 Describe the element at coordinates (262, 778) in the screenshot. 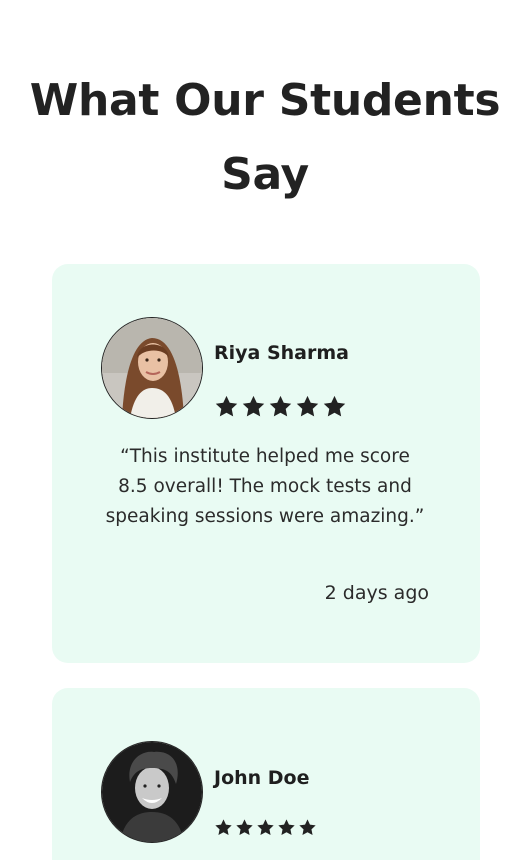

I see `reviewer-name: John Doe` at that location.